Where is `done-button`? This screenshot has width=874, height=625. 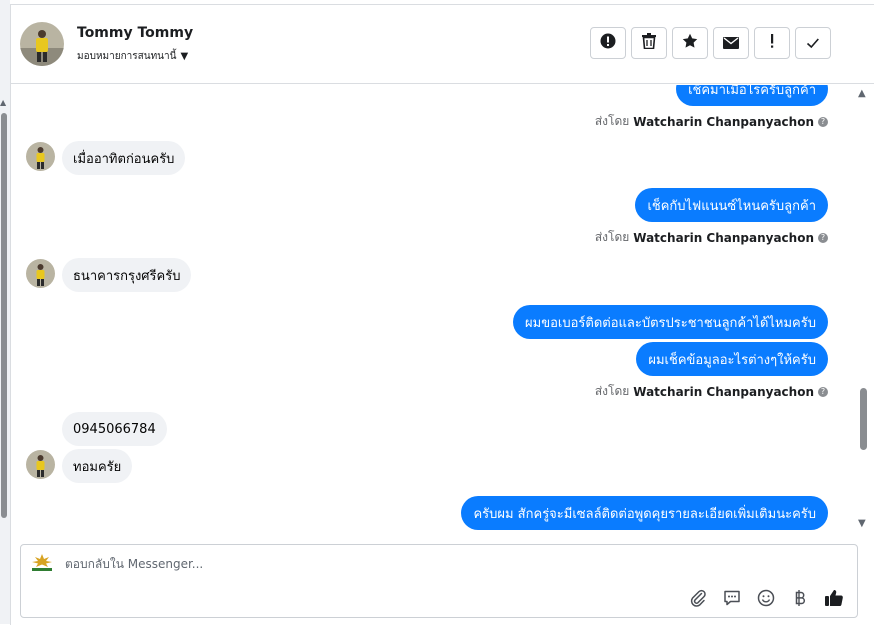 done-button is located at coordinates (813, 43).